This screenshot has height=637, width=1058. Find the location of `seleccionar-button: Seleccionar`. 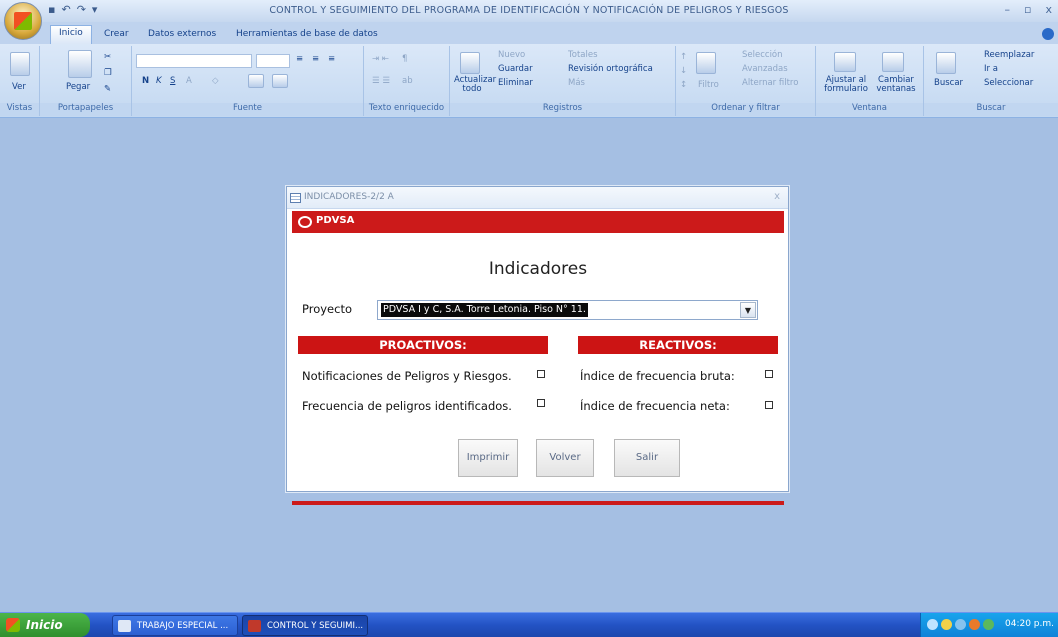

seleccionar-button: Seleccionar is located at coordinates (1008, 83).